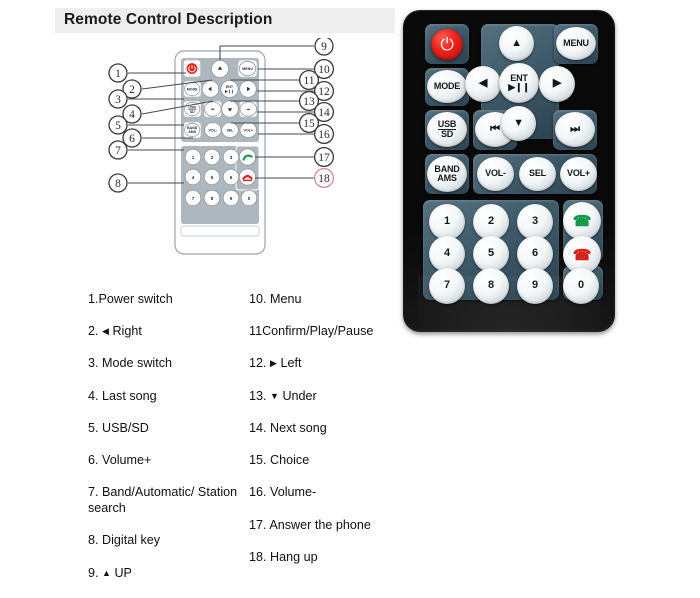 This screenshot has height=598, width=700. What do you see at coordinates (131, 540) in the screenshot?
I see `legend-text-8: Digital key` at bounding box center [131, 540].